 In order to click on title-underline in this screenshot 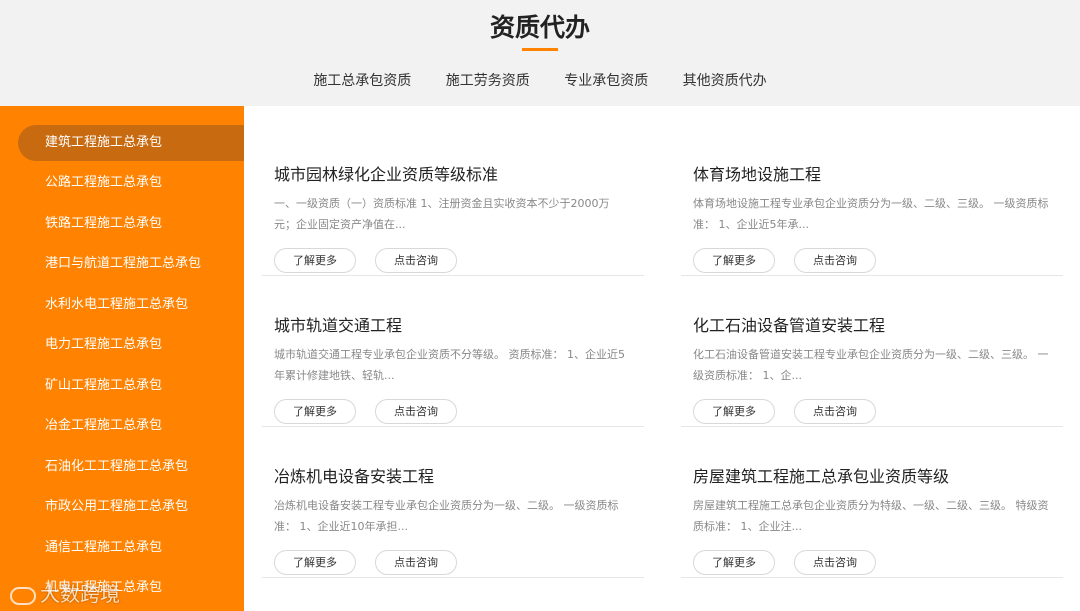, I will do `click(540, 49)`.